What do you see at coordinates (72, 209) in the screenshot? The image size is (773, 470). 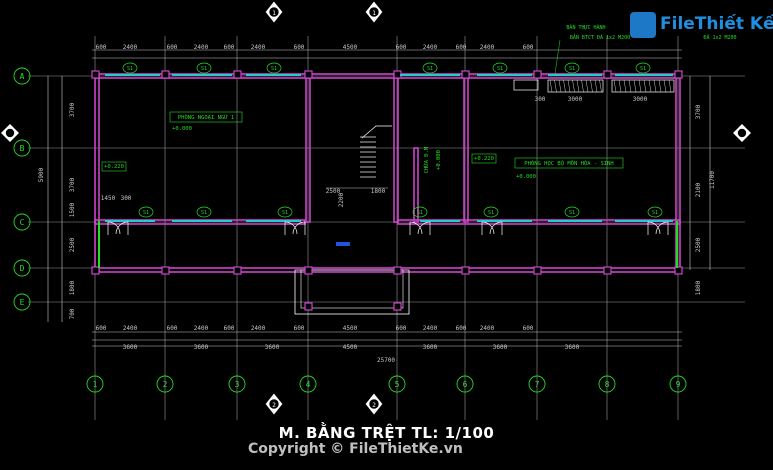 I see `dimension-text: 1500` at bounding box center [72, 209].